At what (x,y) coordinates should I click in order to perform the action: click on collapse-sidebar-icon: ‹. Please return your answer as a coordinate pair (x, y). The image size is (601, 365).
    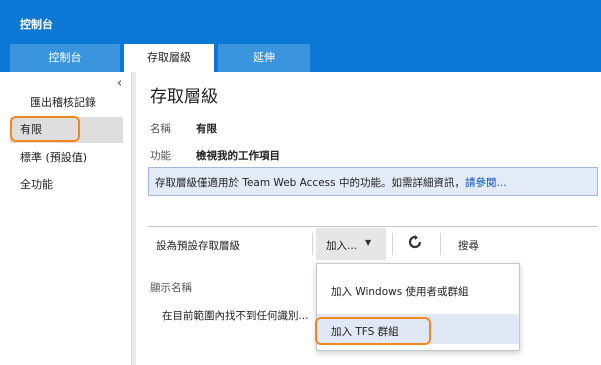
    Looking at the image, I should click on (119, 83).